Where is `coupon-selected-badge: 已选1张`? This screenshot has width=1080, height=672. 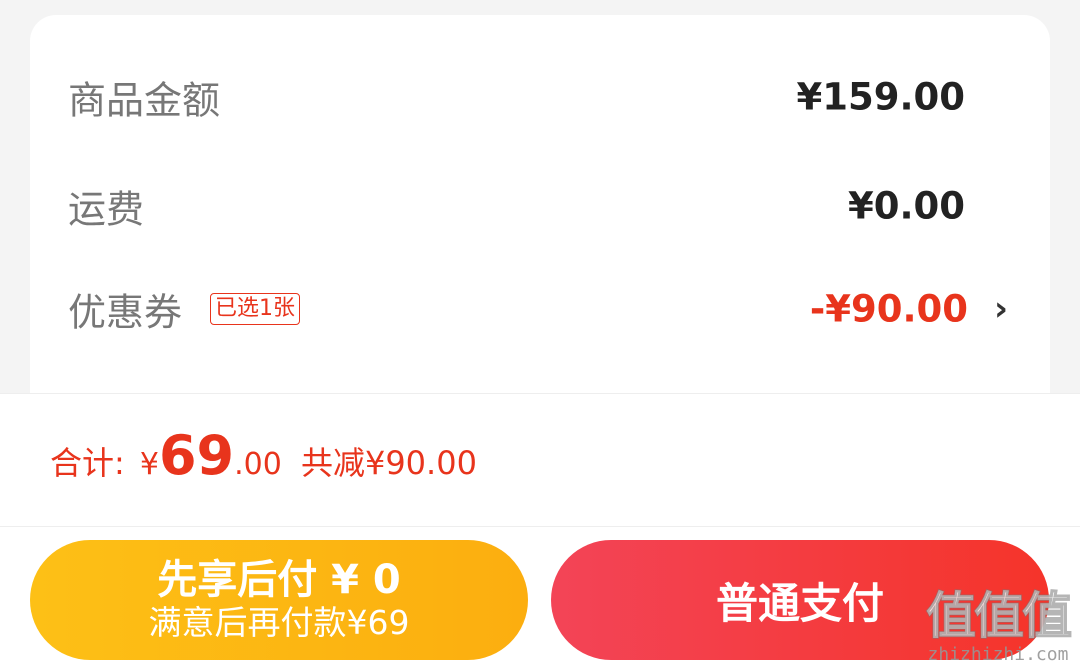
coupon-selected-badge: 已选1张 is located at coordinates (255, 309).